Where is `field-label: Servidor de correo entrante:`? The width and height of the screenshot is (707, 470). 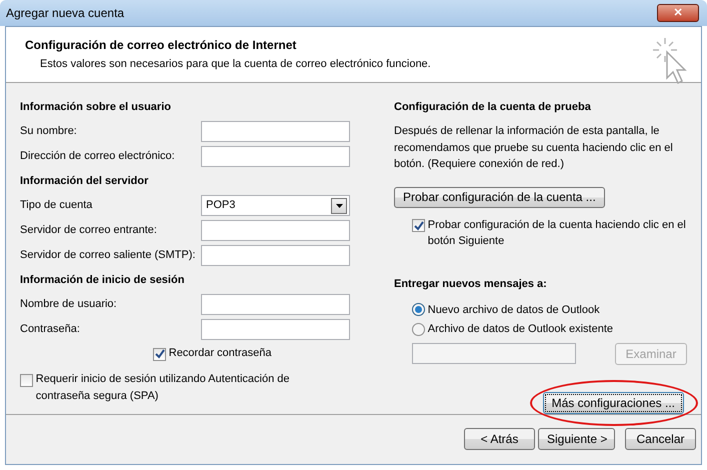
field-label: Servidor de correo entrante: is located at coordinates (88, 230).